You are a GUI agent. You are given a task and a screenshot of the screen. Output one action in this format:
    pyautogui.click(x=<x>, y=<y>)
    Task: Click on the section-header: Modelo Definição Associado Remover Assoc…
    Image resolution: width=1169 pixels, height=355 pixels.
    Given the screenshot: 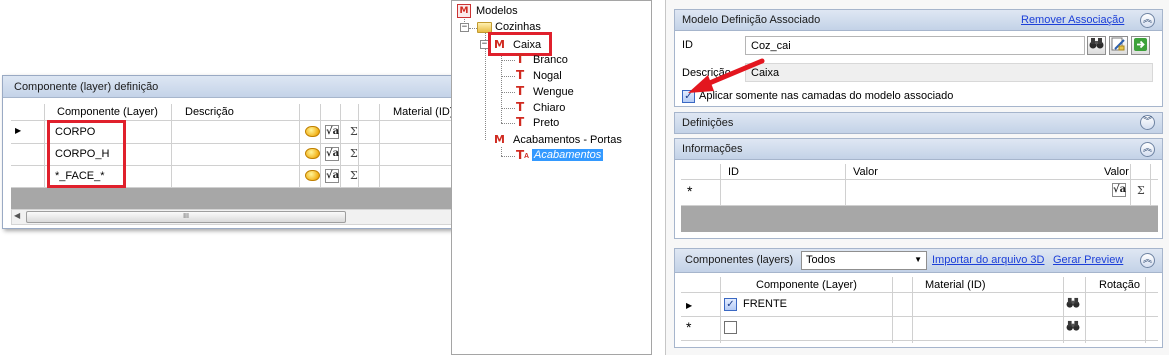 What is the action you would take?
    pyautogui.click(x=918, y=20)
    